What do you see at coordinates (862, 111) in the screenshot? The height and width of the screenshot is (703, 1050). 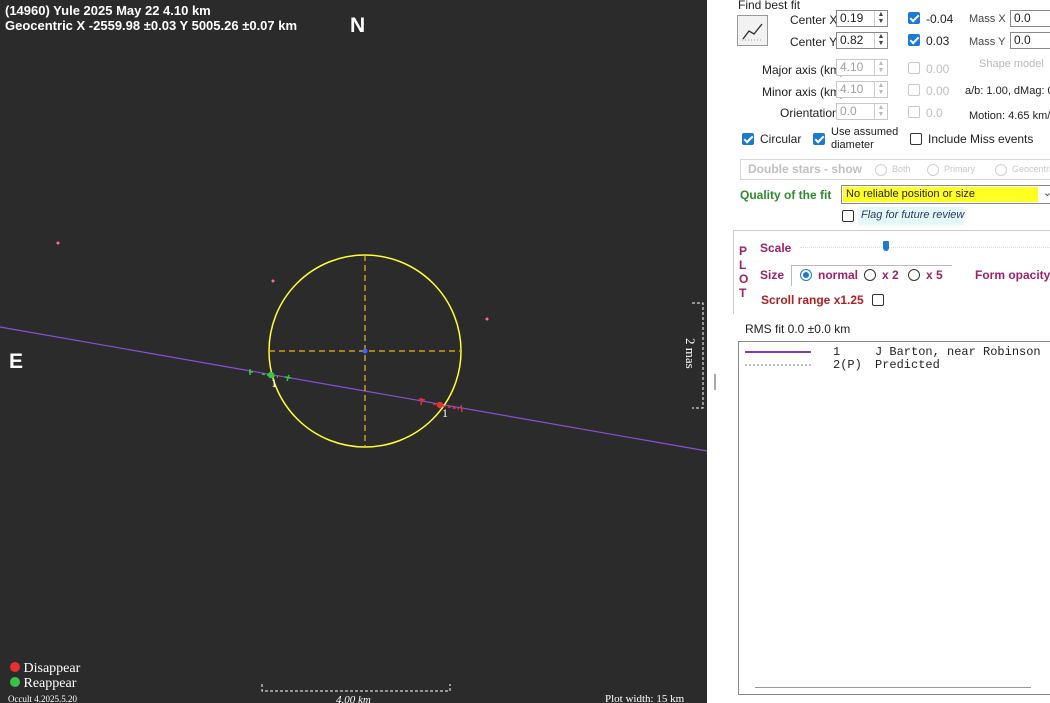 I see `orientation-input: 0.0 ▲ ▼` at bounding box center [862, 111].